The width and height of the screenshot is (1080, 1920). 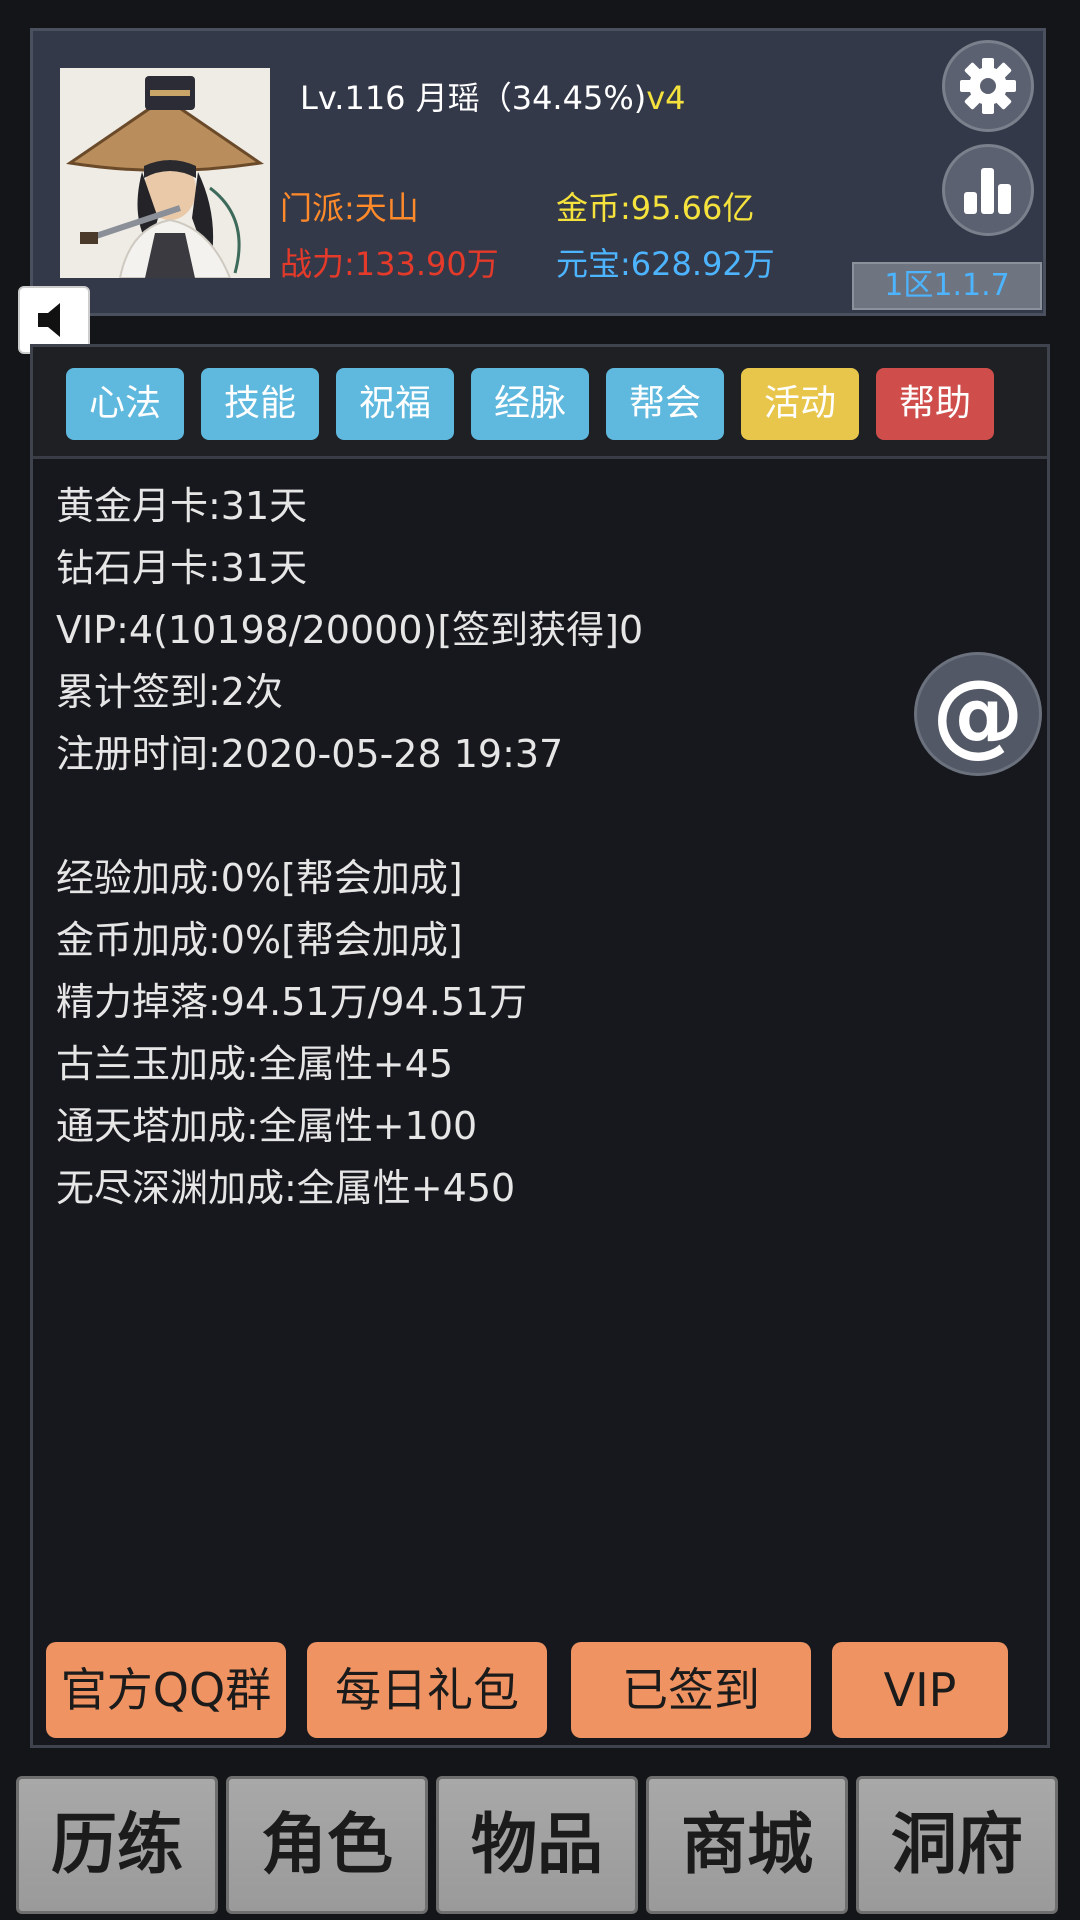 I want to click on ranking-button, so click(x=988, y=190).